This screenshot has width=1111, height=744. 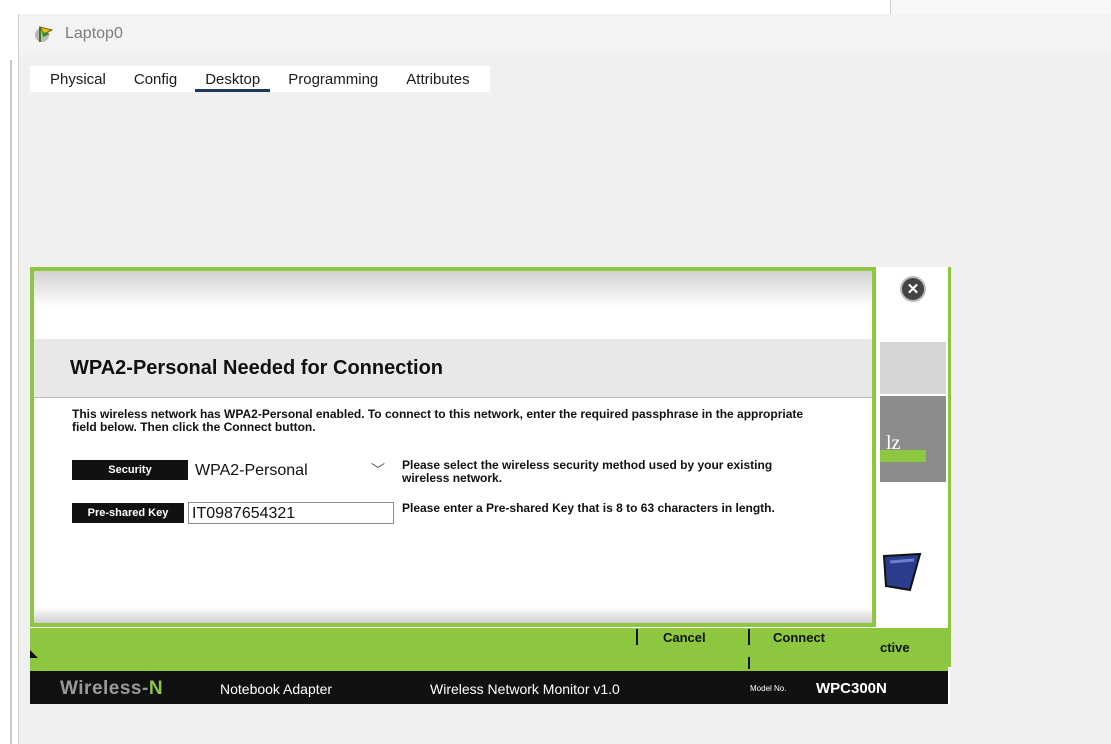 What do you see at coordinates (913, 368) in the screenshot?
I see `monitor-gray-band` at bounding box center [913, 368].